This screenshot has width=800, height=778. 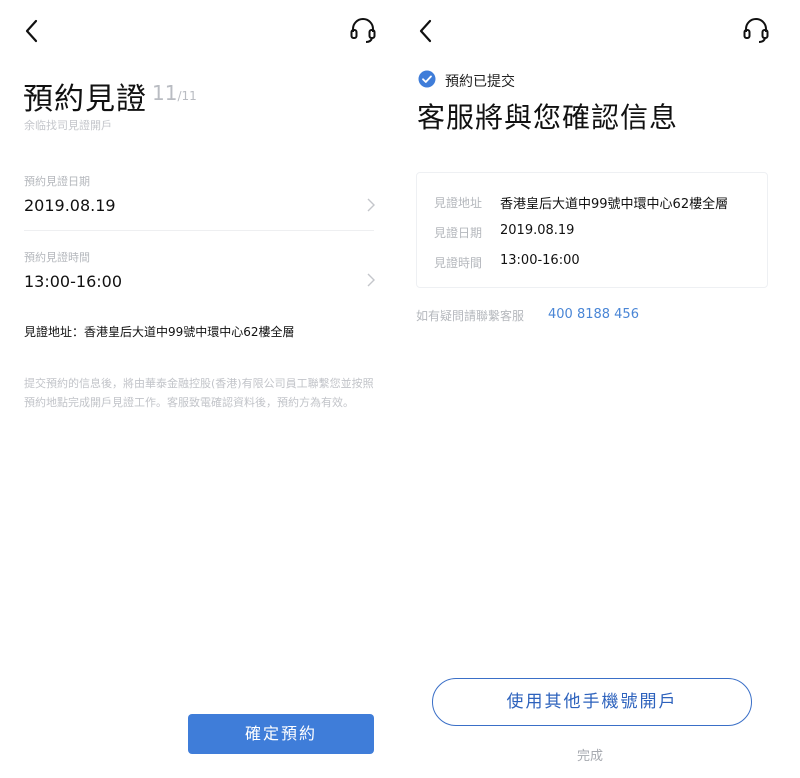 I want to click on address-value: 香港皇后大道中99號中環中心62樓全層, so click(x=614, y=204).